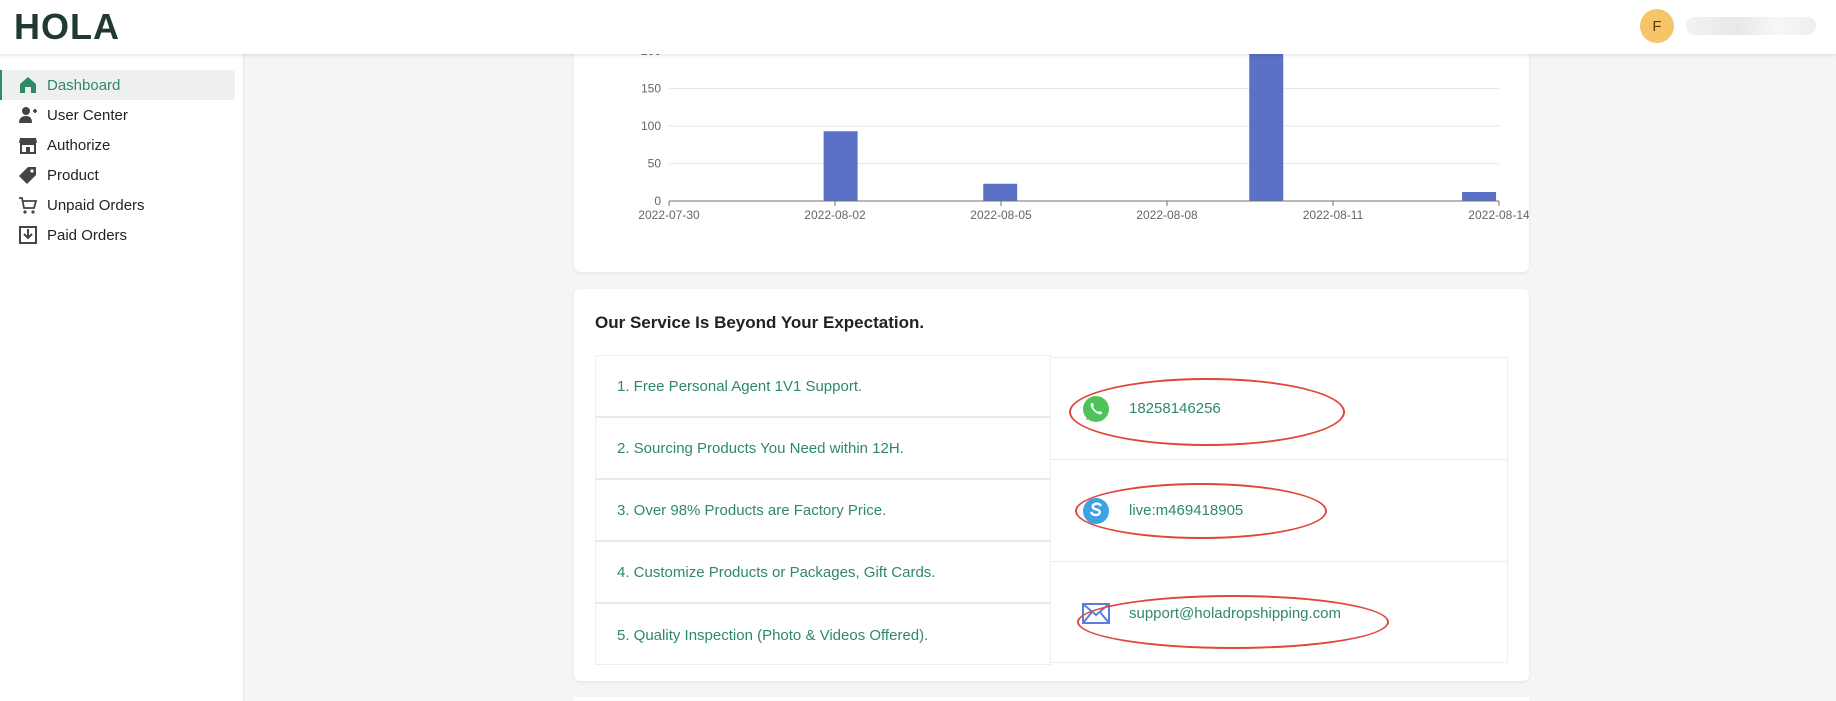 Image resolution: width=1836 pixels, height=701 pixels. What do you see at coordinates (651, 126) in the screenshot?
I see `y-tick-label: 100` at bounding box center [651, 126].